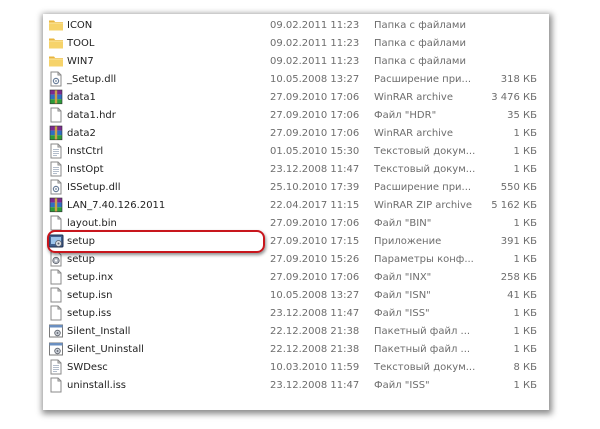 This screenshot has width=600, height=429. Describe the element at coordinates (315, 259) in the screenshot. I see `file-date: 27.09.2010 15:26` at that location.